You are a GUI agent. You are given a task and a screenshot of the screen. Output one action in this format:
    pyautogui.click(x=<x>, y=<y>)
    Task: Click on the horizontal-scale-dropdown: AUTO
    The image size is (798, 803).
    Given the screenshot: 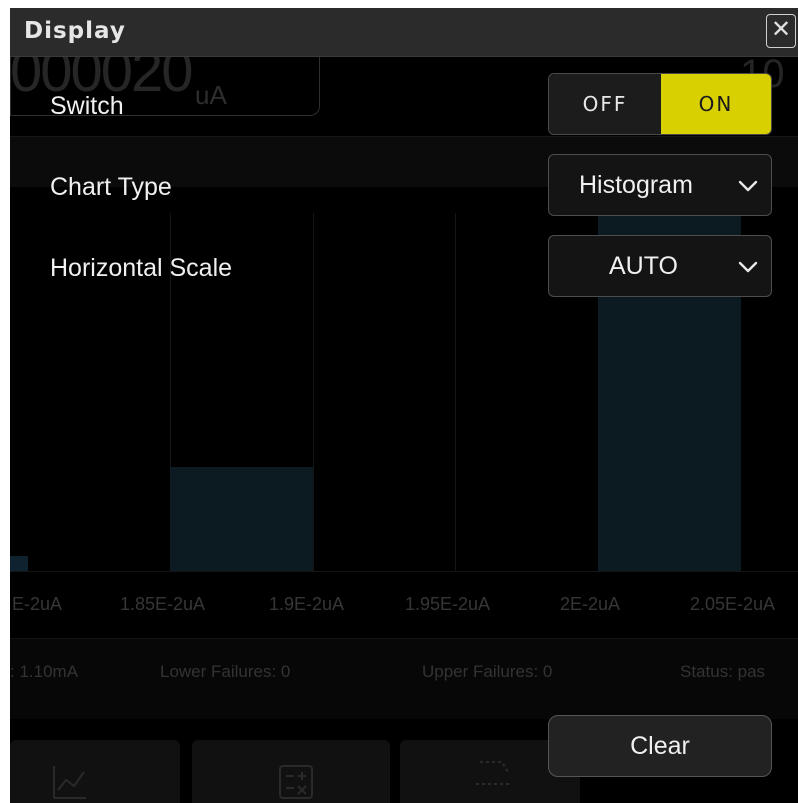 What is the action you would take?
    pyautogui.click(x=660, y=266)
    